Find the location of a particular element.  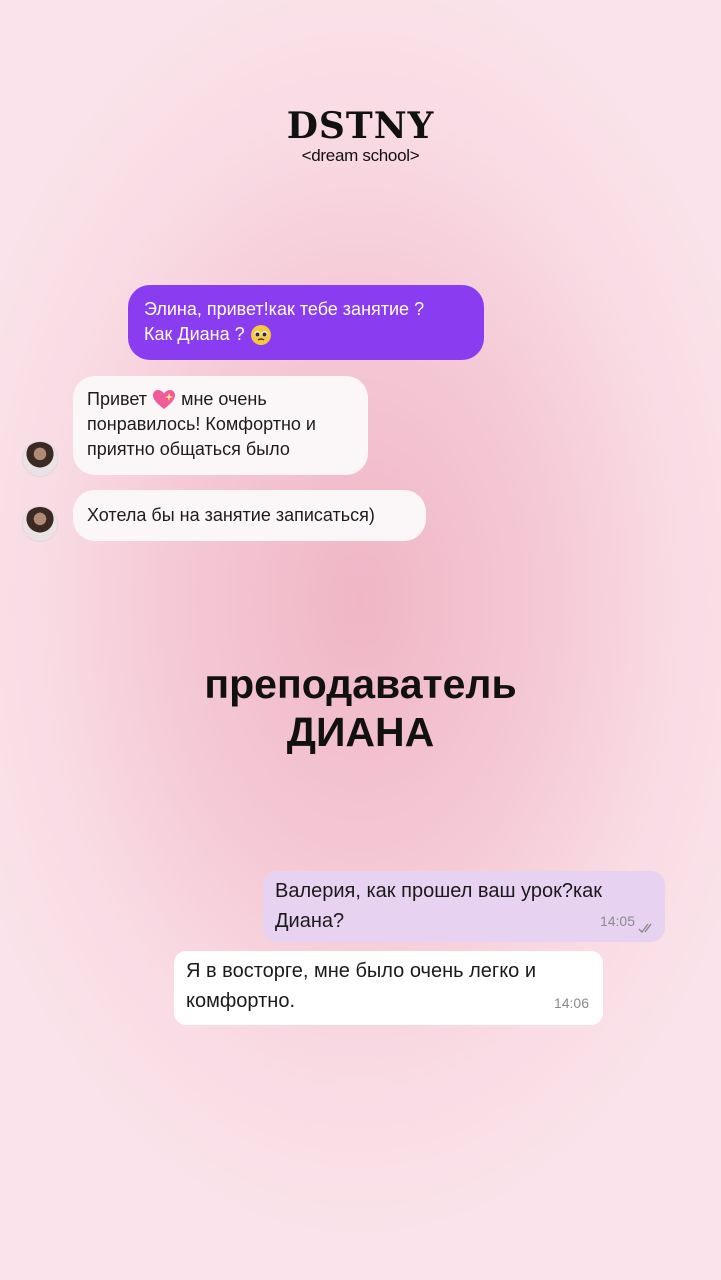

message-text-line: Как Диана ? is located at coordinates (306, 334).